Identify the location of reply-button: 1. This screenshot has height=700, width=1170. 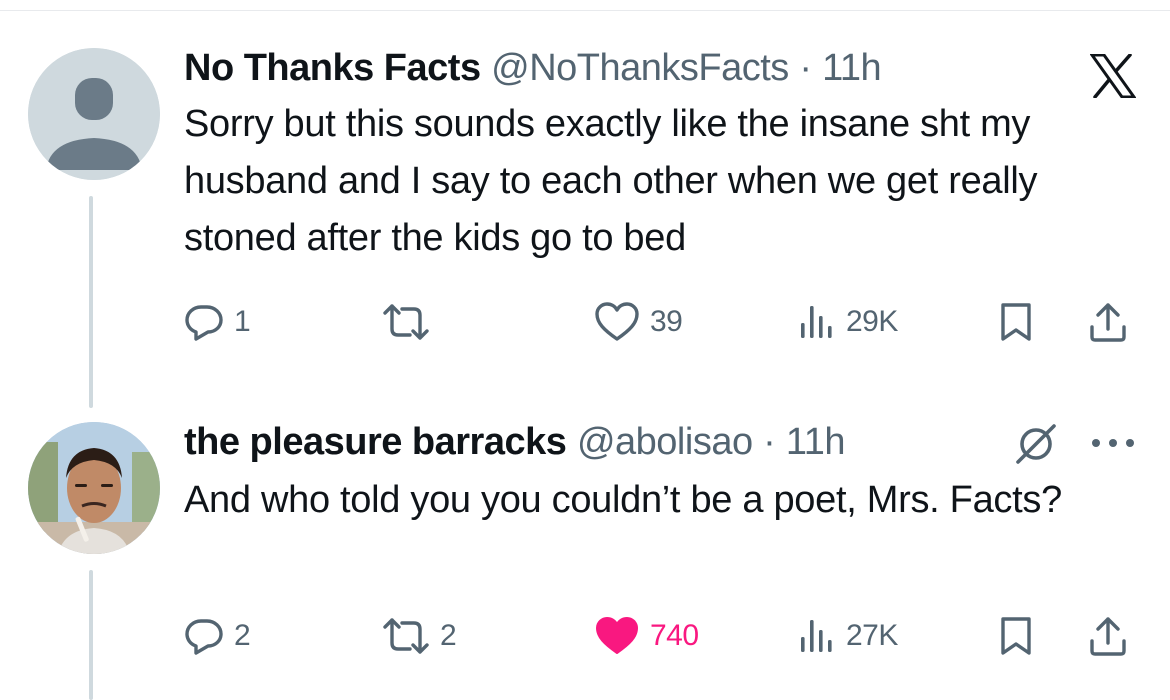
(217, 322).